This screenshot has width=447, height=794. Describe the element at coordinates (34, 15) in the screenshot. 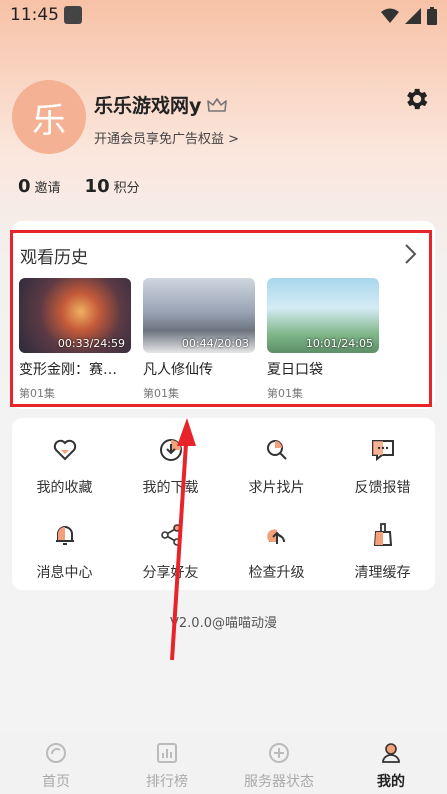

I see `status-time: 11:45` at that location.